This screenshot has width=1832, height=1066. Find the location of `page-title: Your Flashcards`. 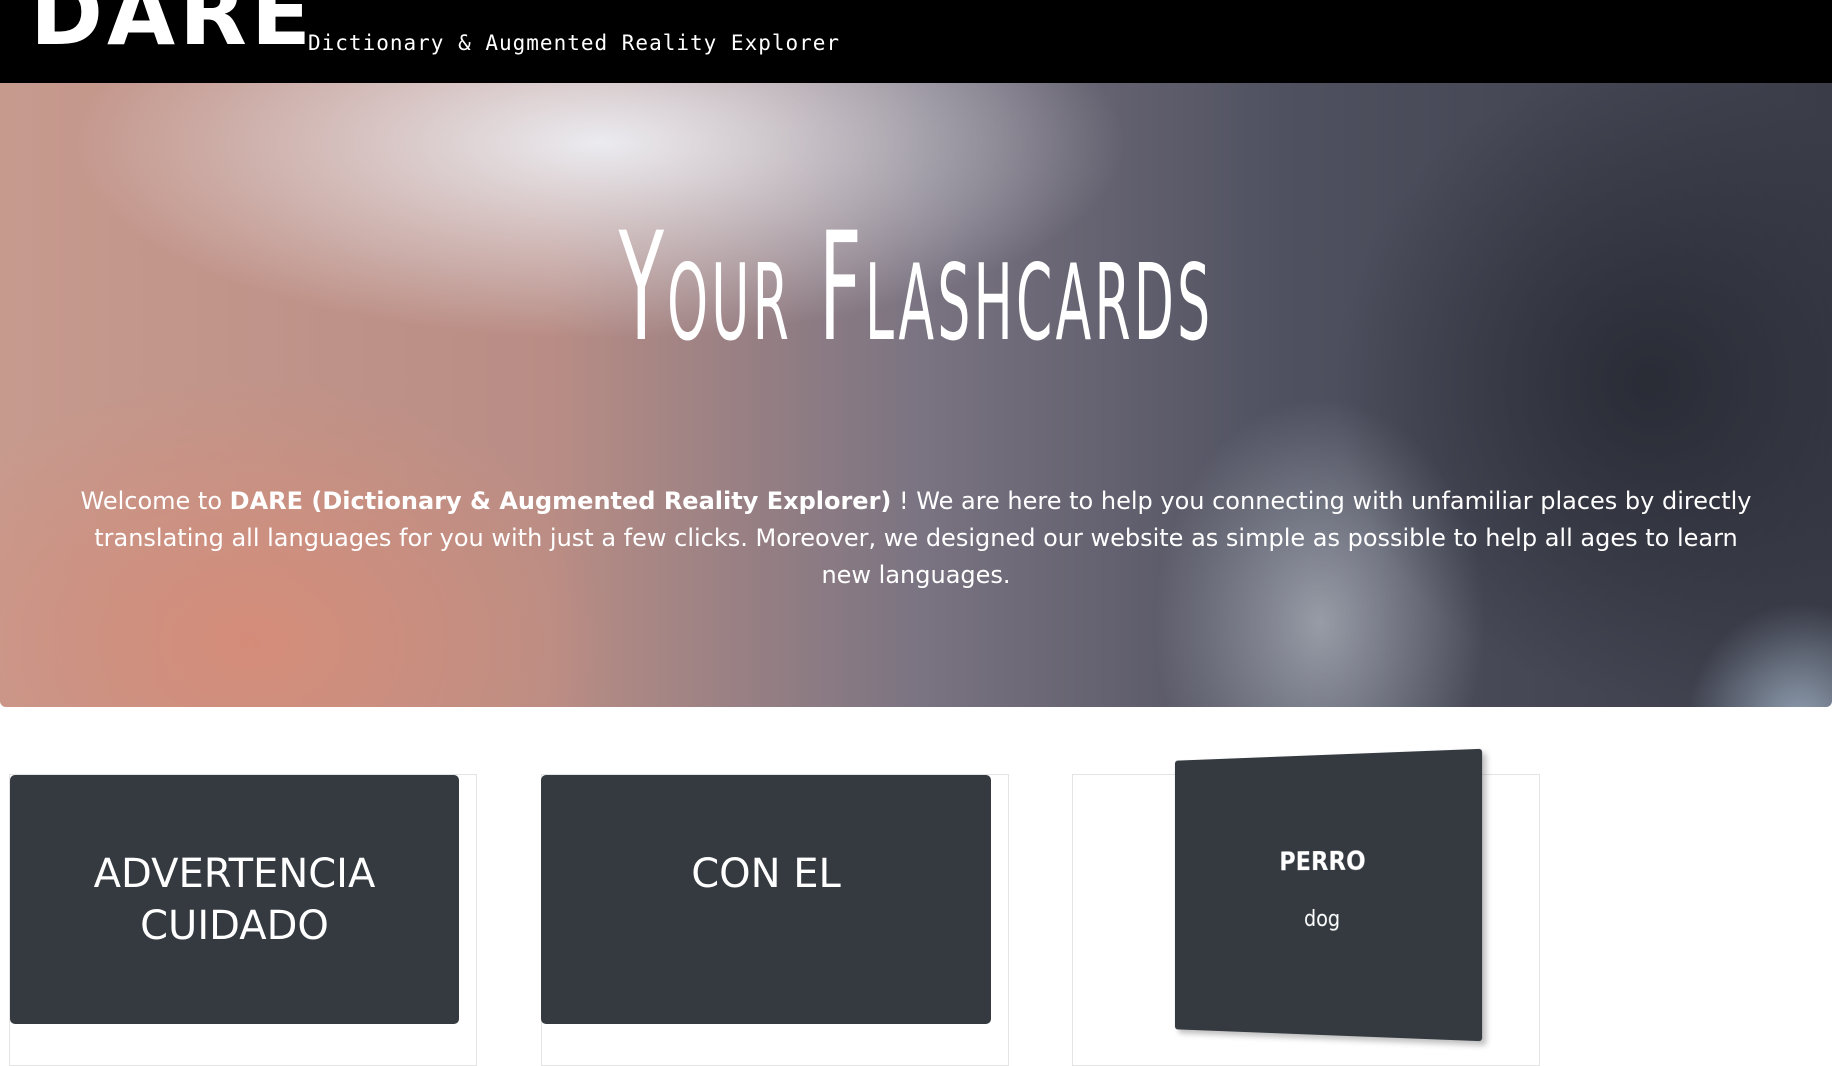

page-title: Your Flashcards is located at coordinates (916, 288).